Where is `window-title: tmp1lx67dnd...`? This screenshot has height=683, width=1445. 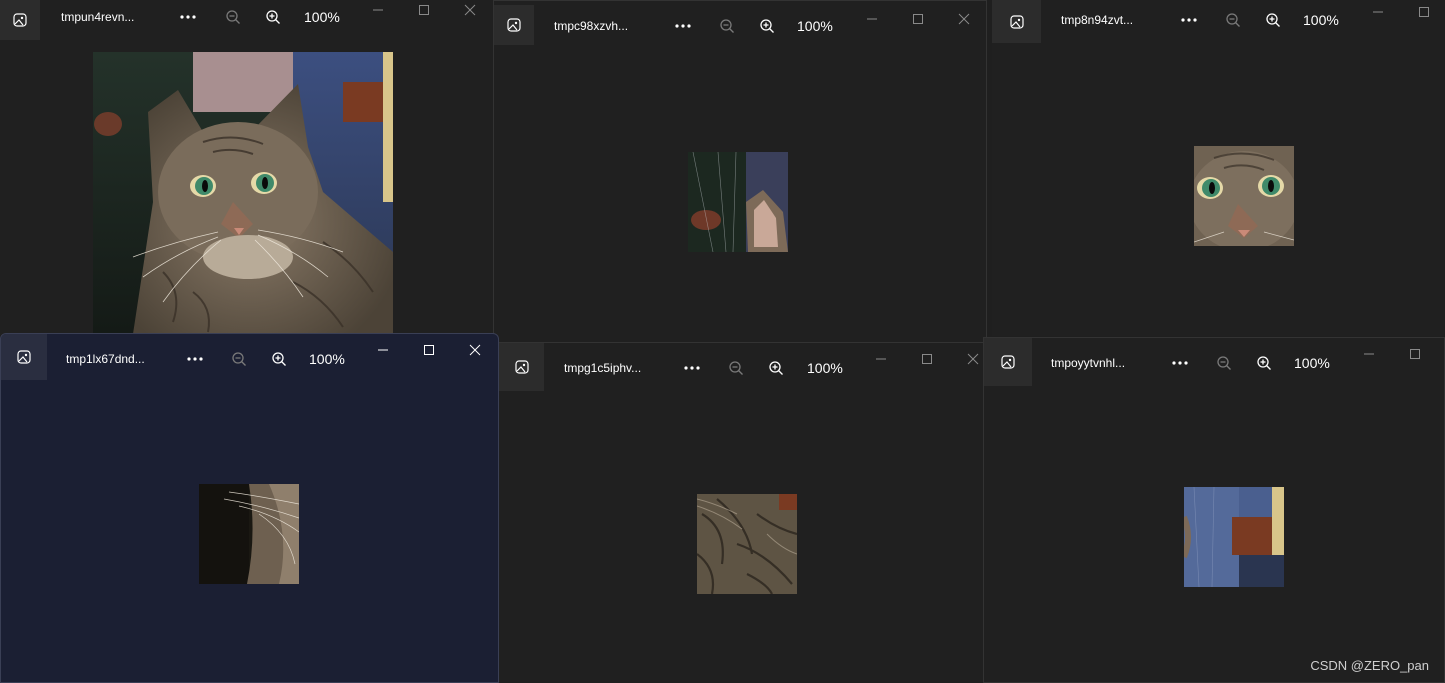 window-title: tmp1lx67dnd... is located at coordinates (105, 359).